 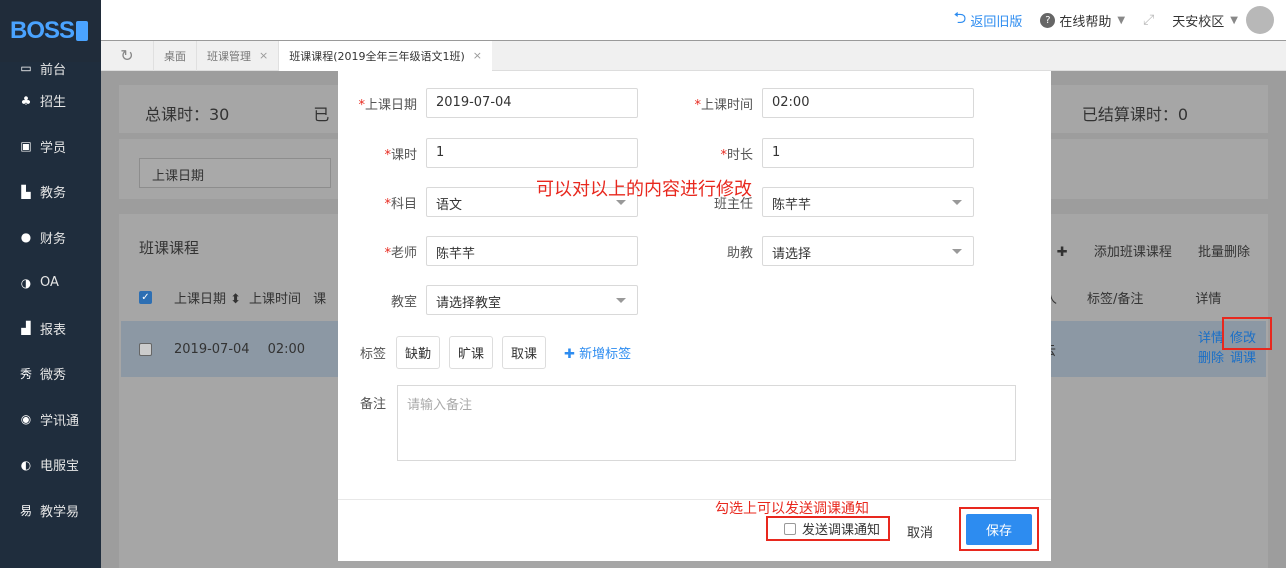 I want to click on sidebar-item-oa: ◑ OA, so click(x=50, y=283).